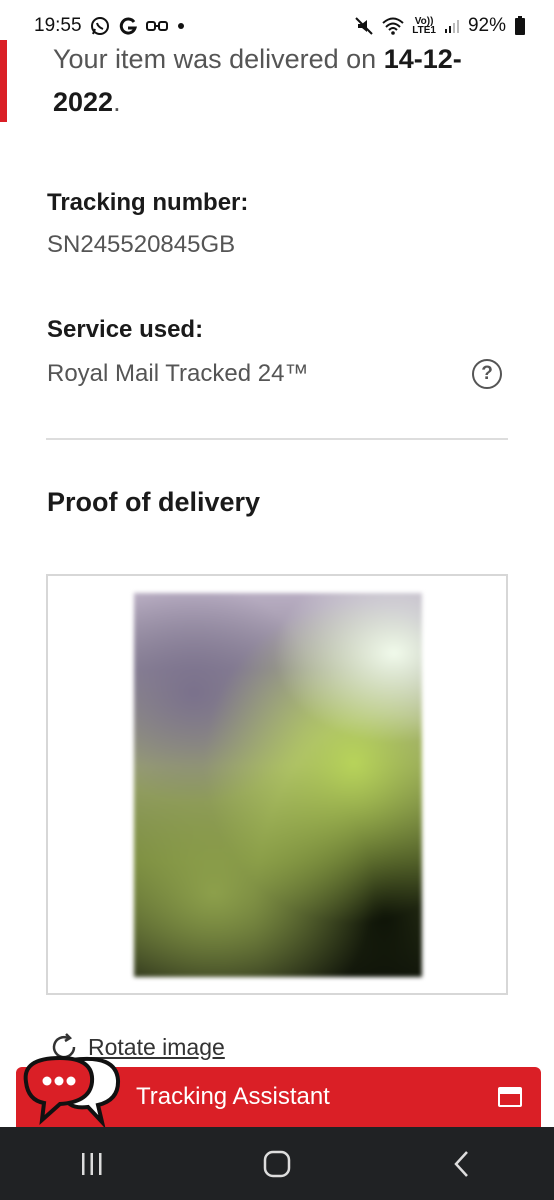 The height and width of the screenshot is (1200, 554). What do you see at coordinates (128, 26) in the screenshot?
I see `google-icon` at bounding box center [128, 26].